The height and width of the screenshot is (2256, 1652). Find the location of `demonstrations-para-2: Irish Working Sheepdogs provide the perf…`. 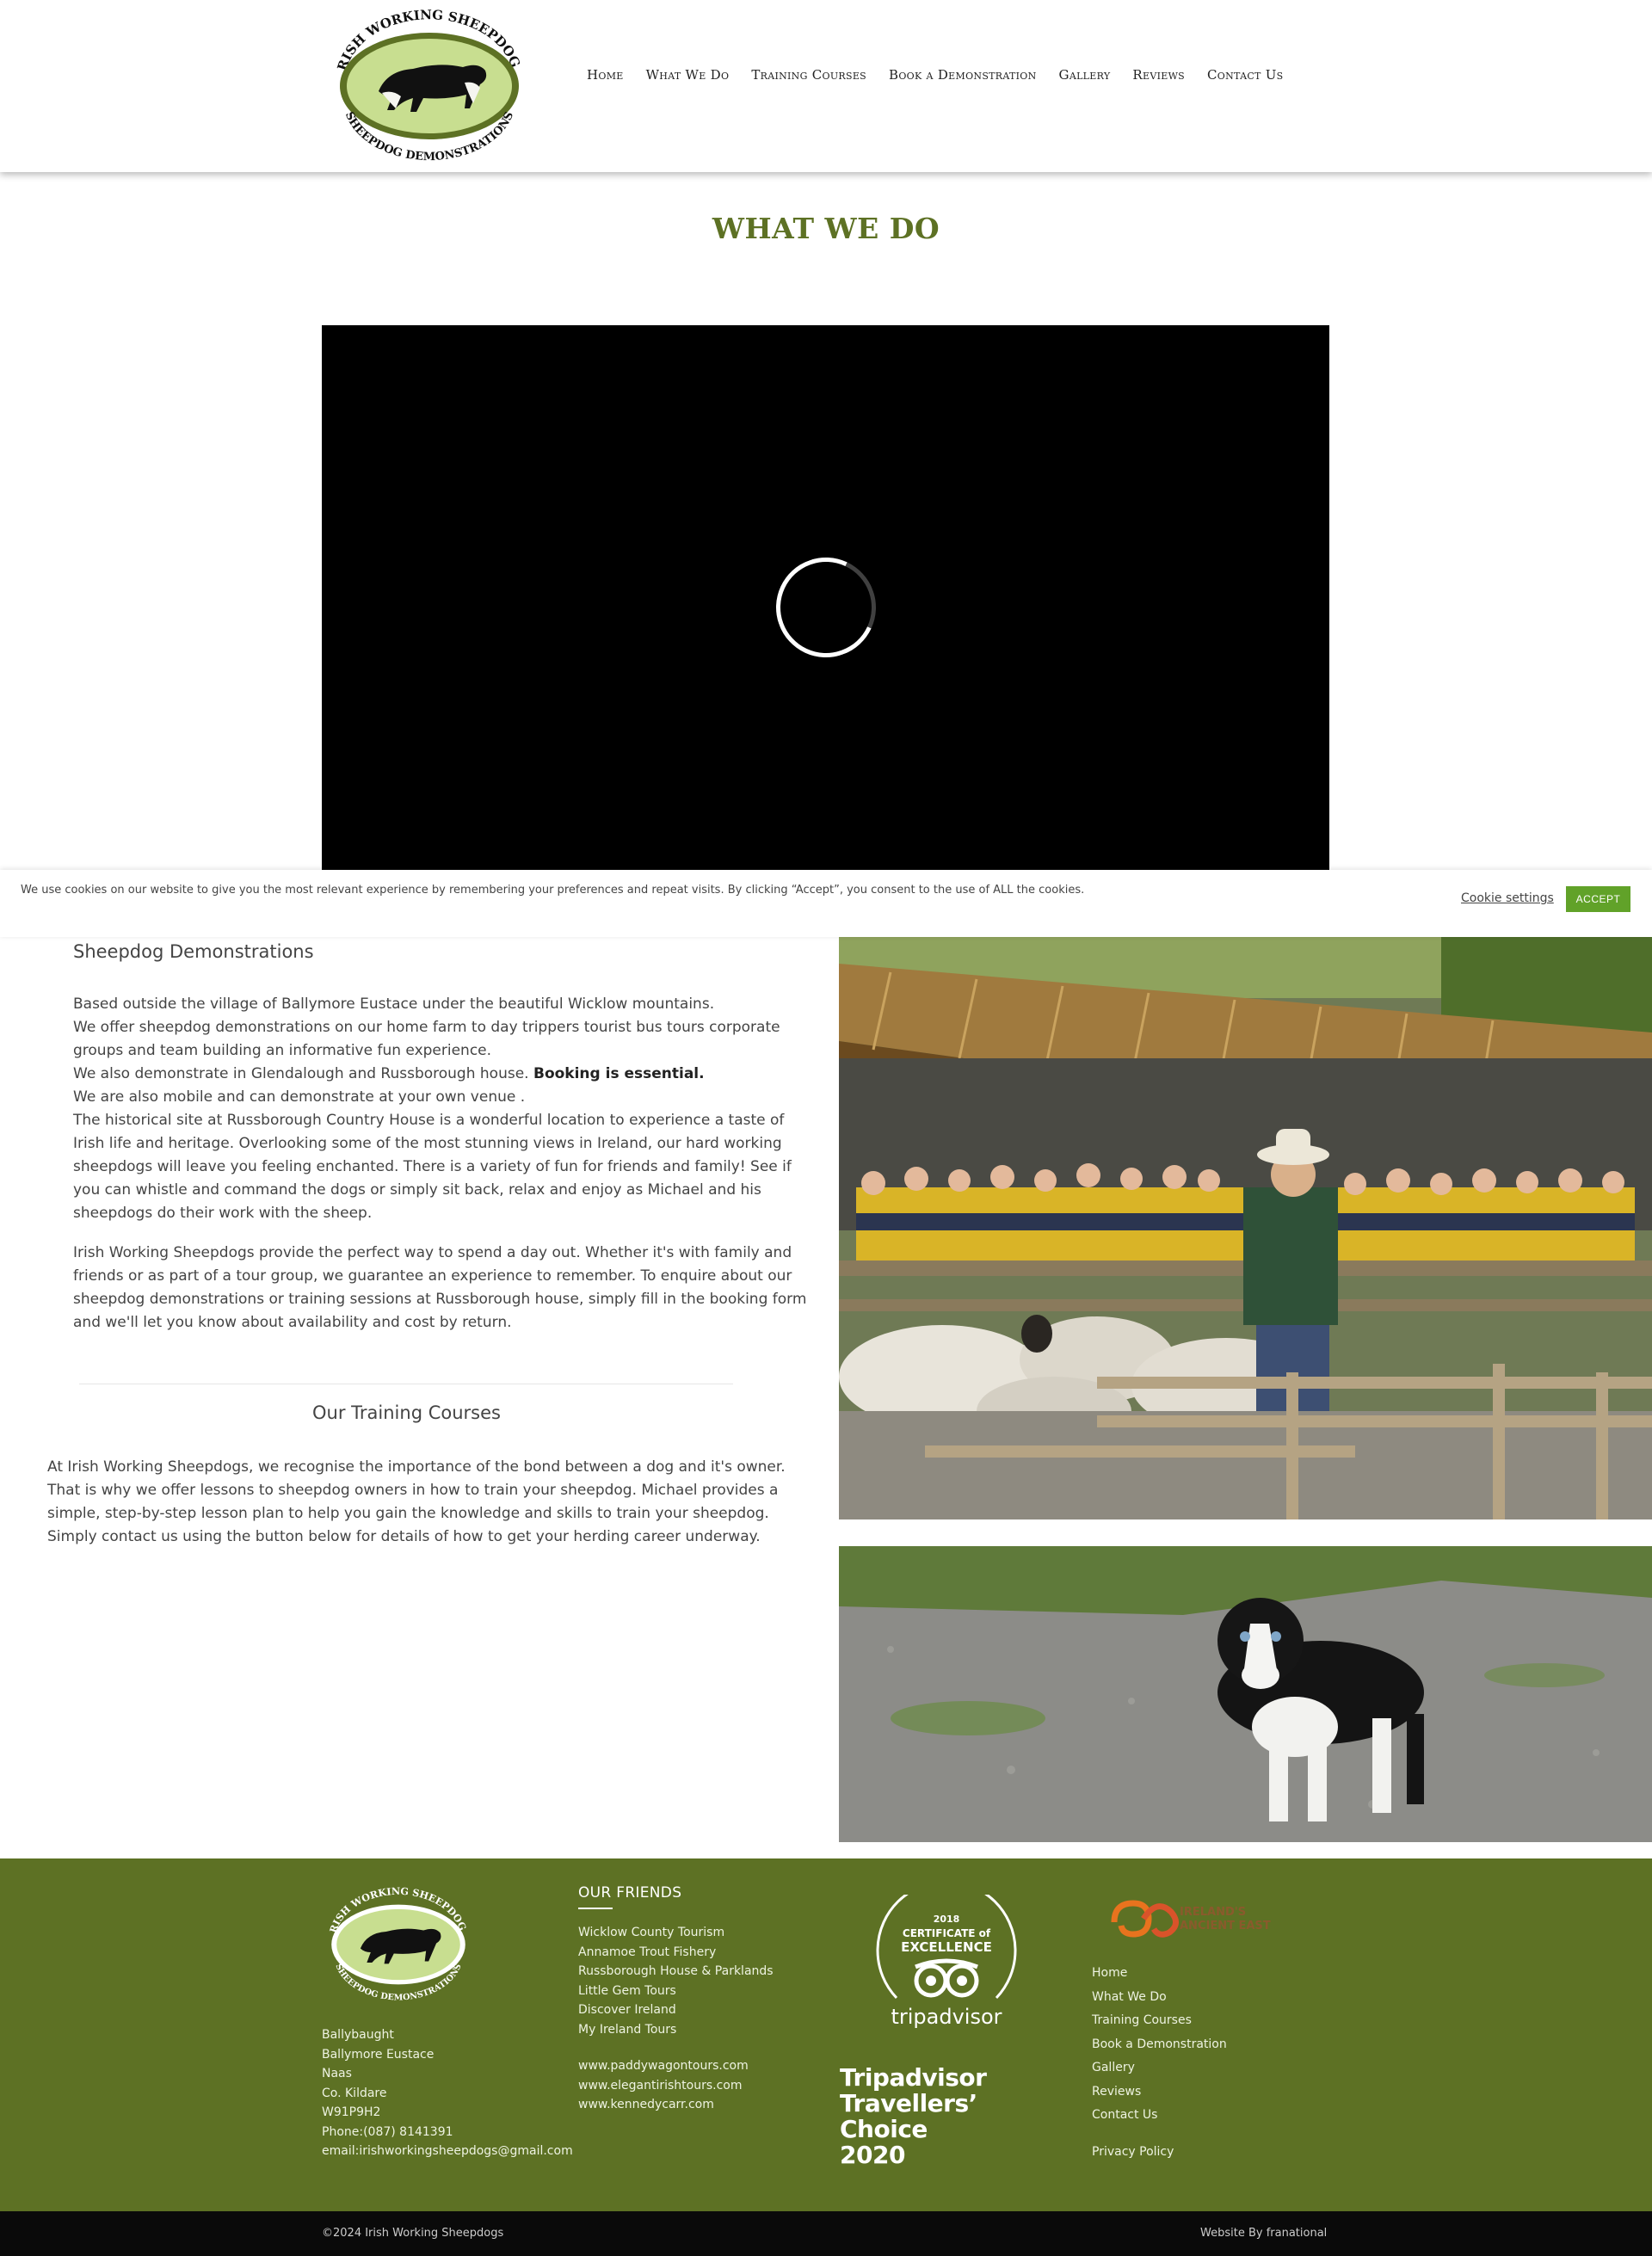

demonstrations-para-2: Irish Working Sheepdogs provide the perf… is located at coordinates (440, 1287).